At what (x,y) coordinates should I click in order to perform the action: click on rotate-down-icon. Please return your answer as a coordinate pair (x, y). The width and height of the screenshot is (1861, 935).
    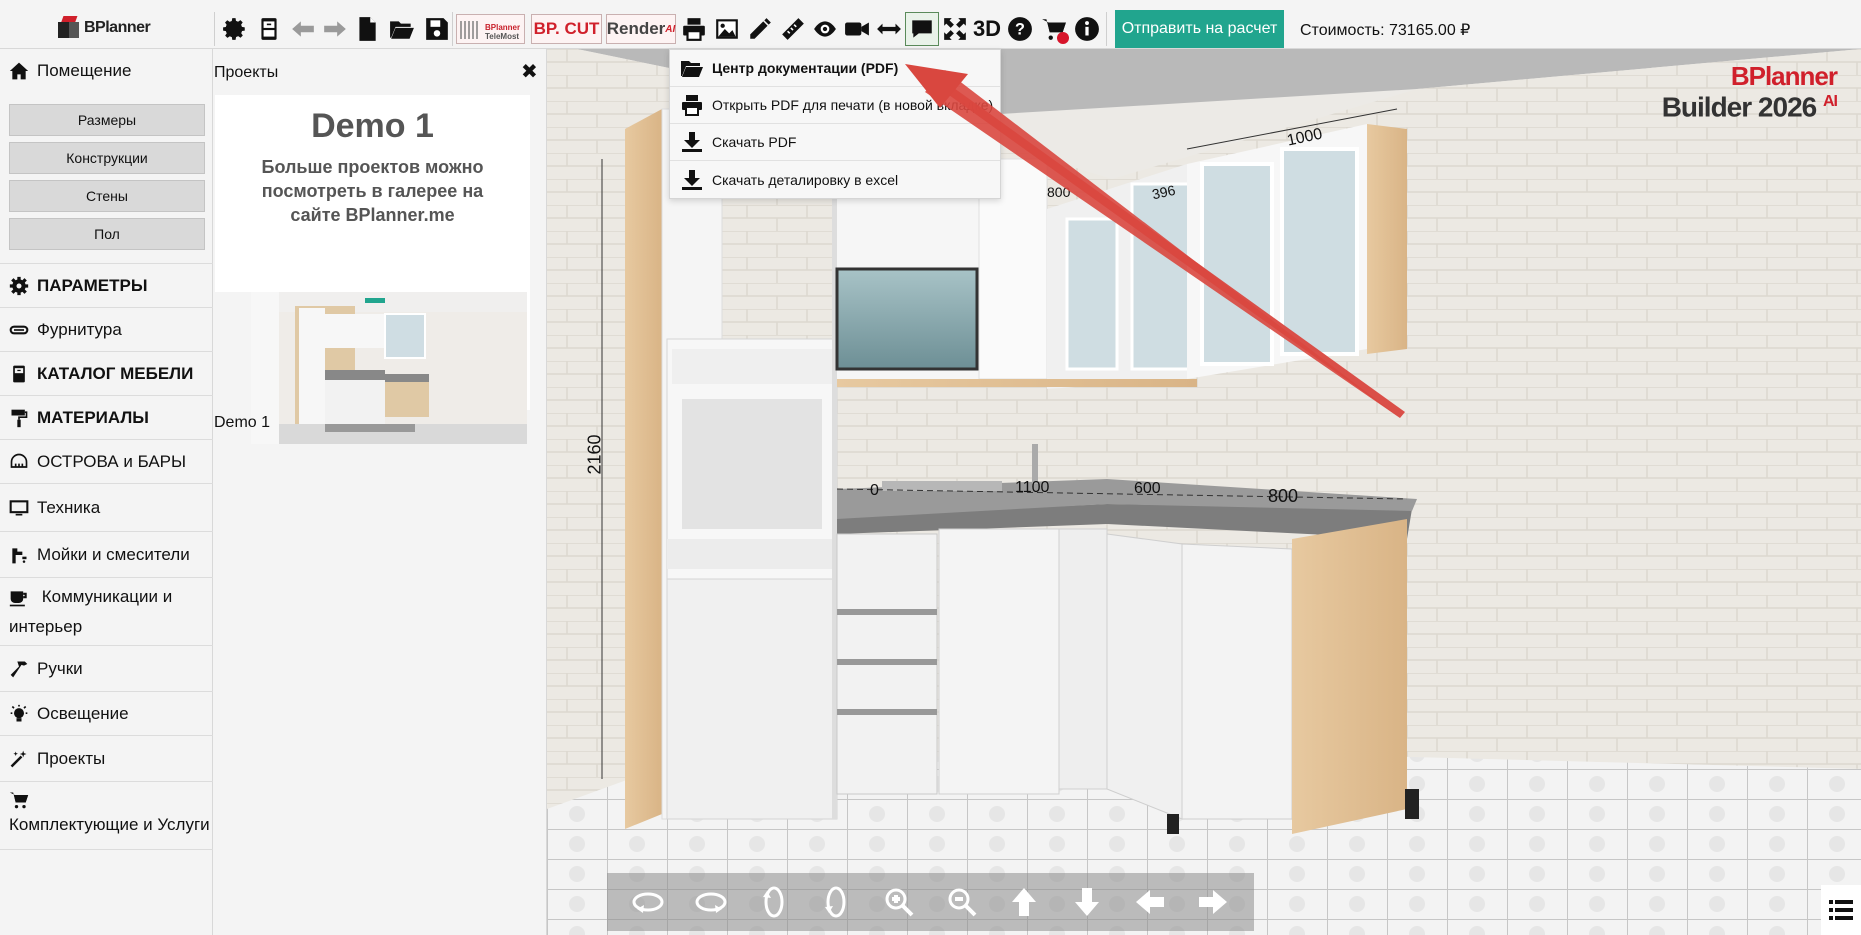
    Looking at the image, I should click on (836, 902).